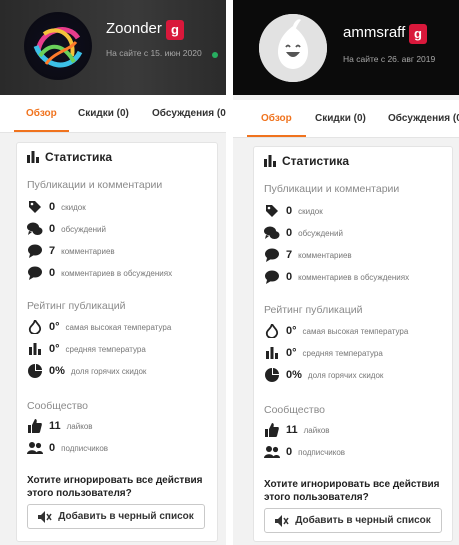 The width and height of the screenshot is (459, 545). I want to click on stat-discussions: 0 обсуждений, so click(66, 229).